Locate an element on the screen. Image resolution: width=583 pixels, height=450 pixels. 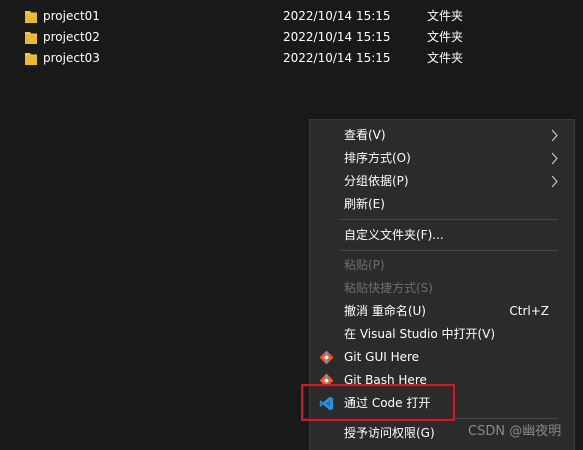
menu-item-label: 撤消 重命名(U) is located at coordinates (385, 311).